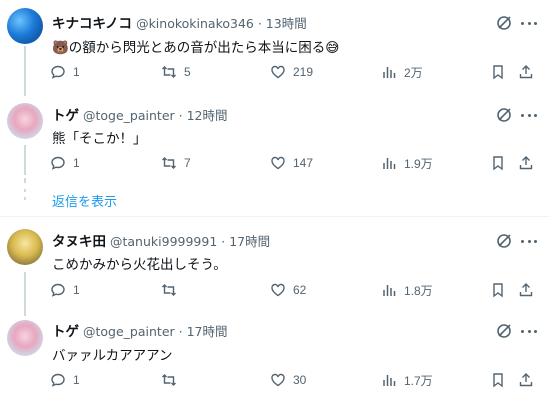 The height and width of the screenshot is (406, 549). Describe the element at coordinates (155, 114) in the screenshot. I see `handle-and-time: @toge_painter · 12時間` at that location.